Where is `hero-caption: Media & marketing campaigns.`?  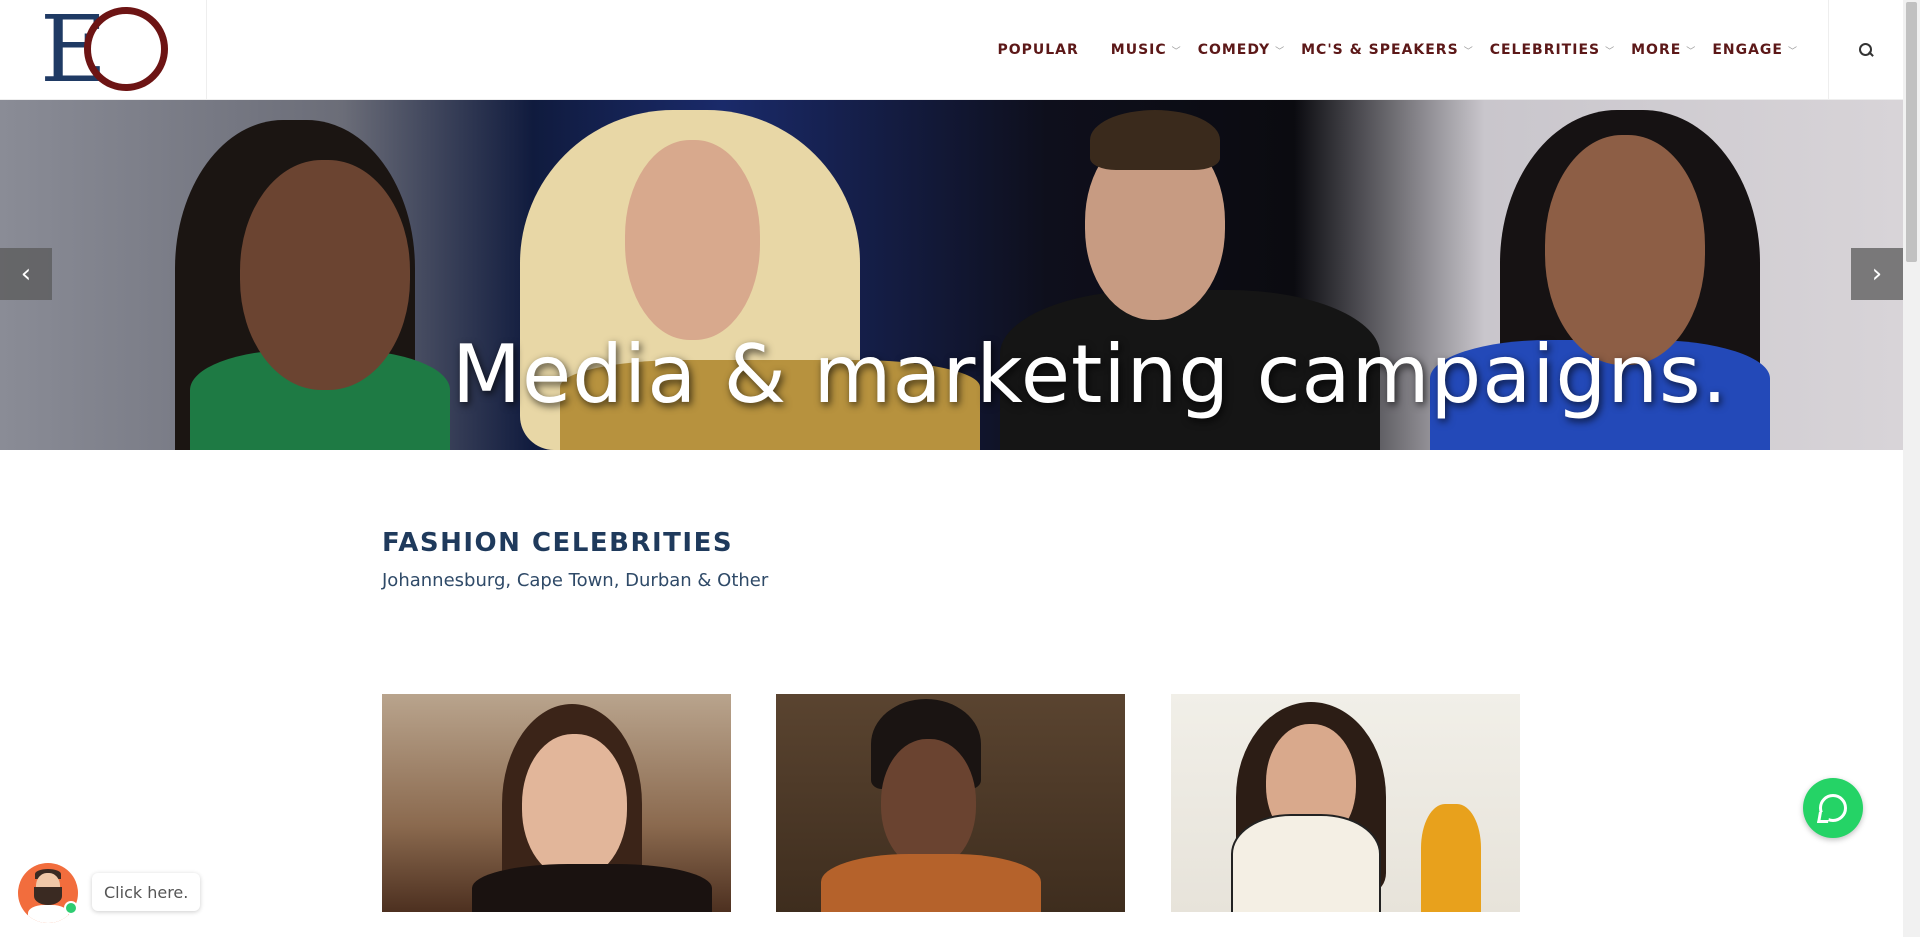 hero-caption: Media & marketing campaigns. is located at coordinates (1090, 374).